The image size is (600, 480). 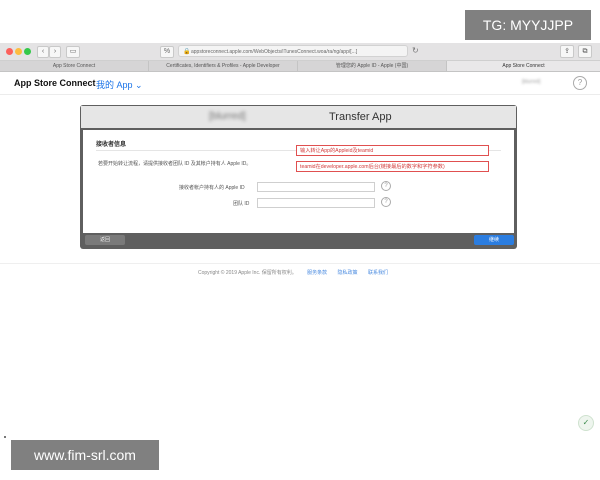 I want to click on share-icon: ⇪, so click(x=567, y=51).